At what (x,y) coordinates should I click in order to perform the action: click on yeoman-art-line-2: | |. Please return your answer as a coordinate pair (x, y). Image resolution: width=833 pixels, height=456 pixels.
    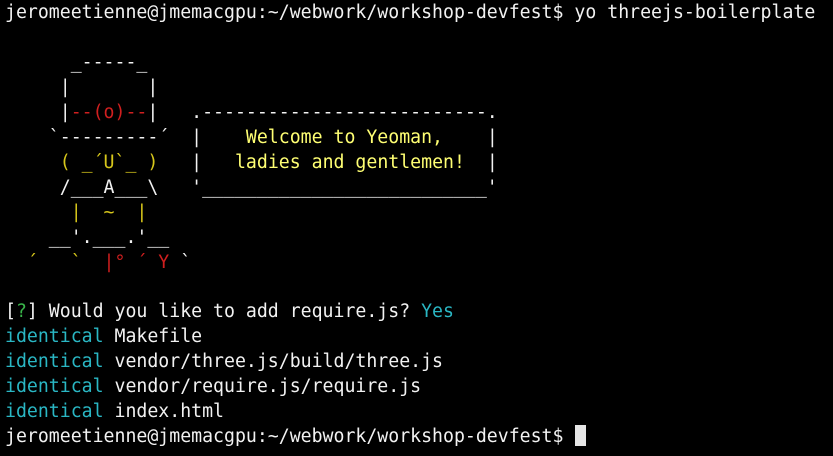
    Looking at the image, I should click on (82, 87).